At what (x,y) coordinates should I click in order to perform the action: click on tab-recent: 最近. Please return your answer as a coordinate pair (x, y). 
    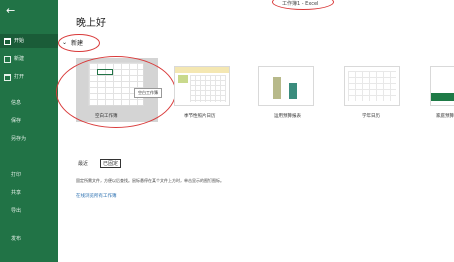
    Looking at the image, I should click on (83, 163).